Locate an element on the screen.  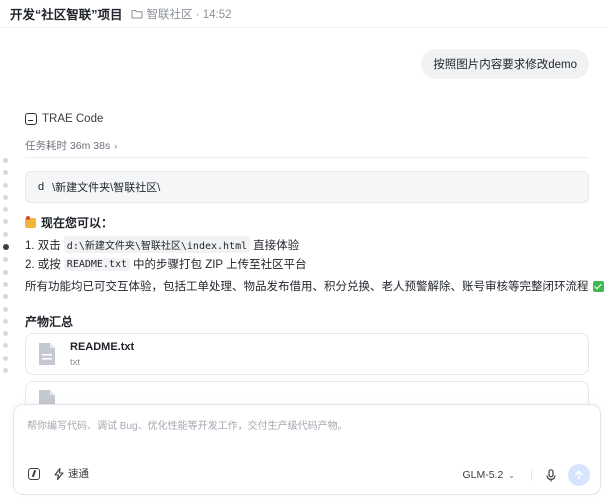
step1-suffix: 直接体验 is located at coordinates (276, 245).